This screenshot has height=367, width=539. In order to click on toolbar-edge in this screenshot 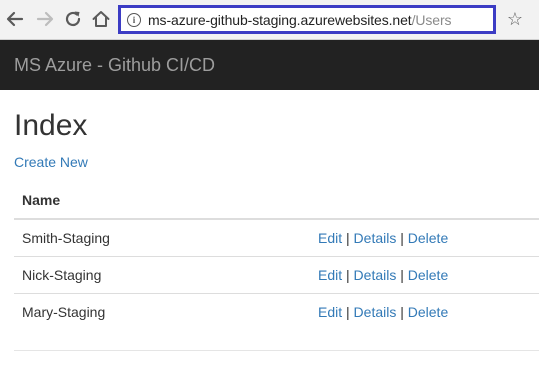, I will do `click(535, 20)`.